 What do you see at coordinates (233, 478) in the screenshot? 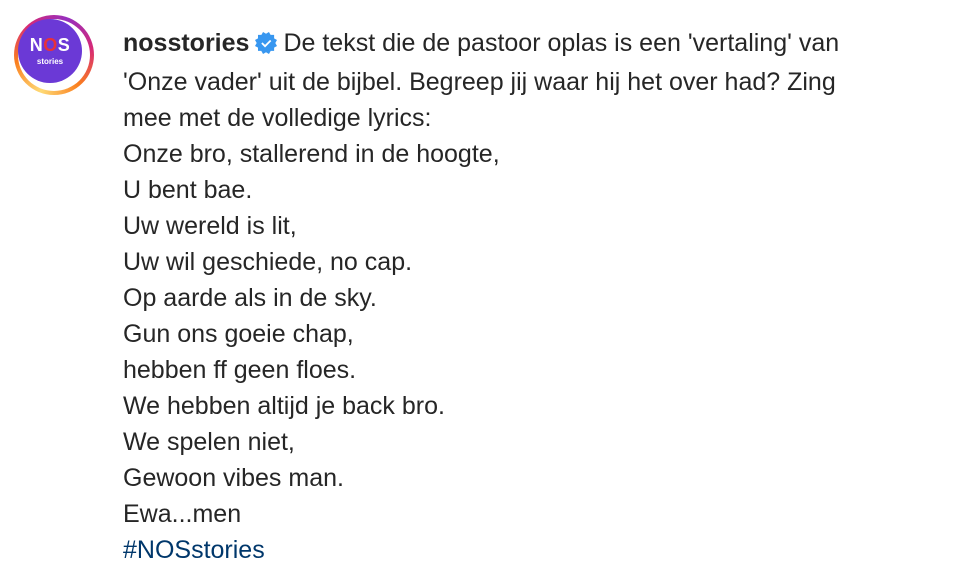
I see `lyric-line: Gewoon vibes man.` at bounding box center [233, 478].